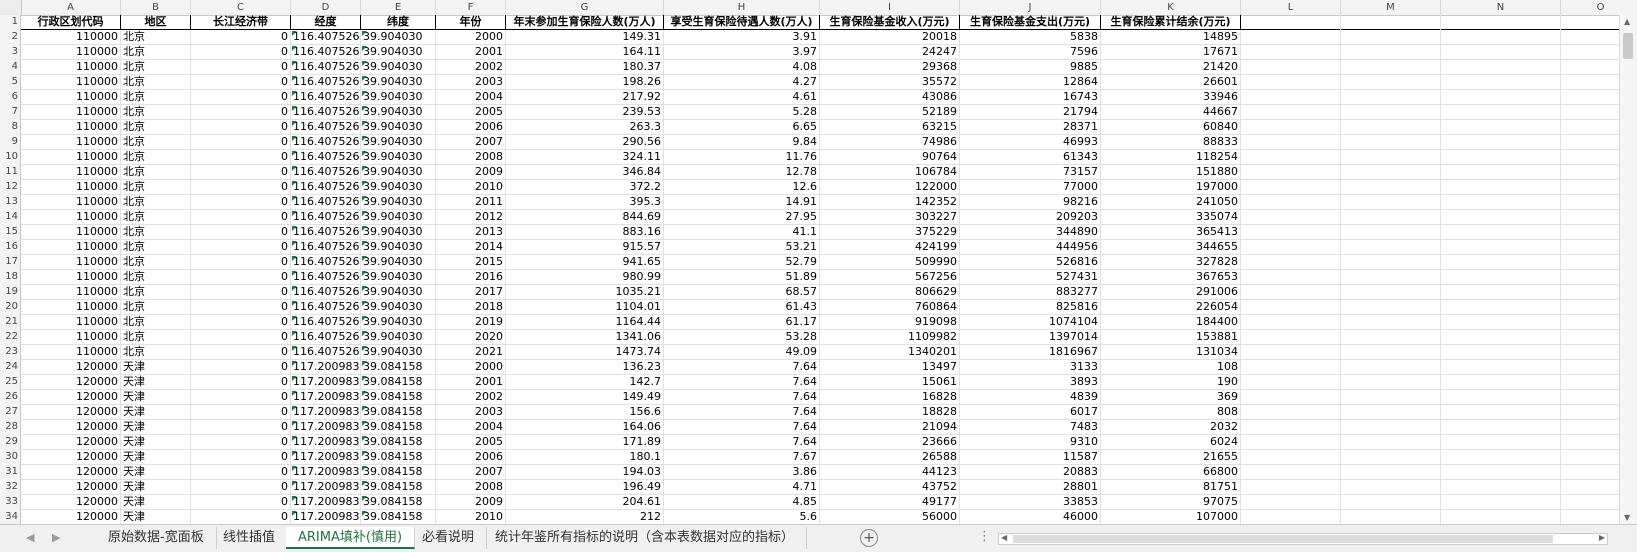 The image size is (1637, 552). I want to click on cell: 324.11, so click(585, 157).